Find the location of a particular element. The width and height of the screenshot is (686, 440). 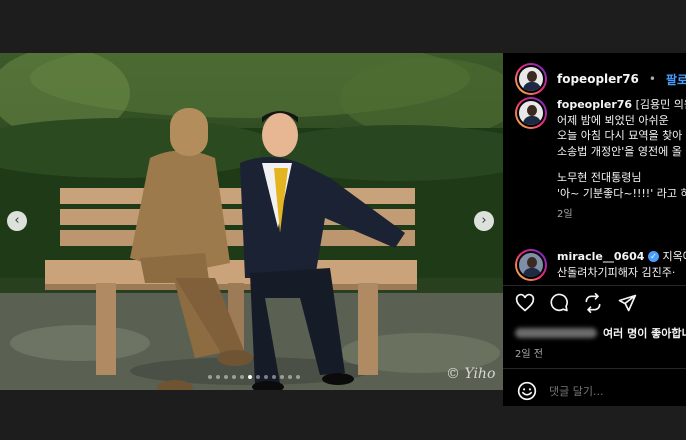

add-comment-bar is located at coordinates (594, 391).